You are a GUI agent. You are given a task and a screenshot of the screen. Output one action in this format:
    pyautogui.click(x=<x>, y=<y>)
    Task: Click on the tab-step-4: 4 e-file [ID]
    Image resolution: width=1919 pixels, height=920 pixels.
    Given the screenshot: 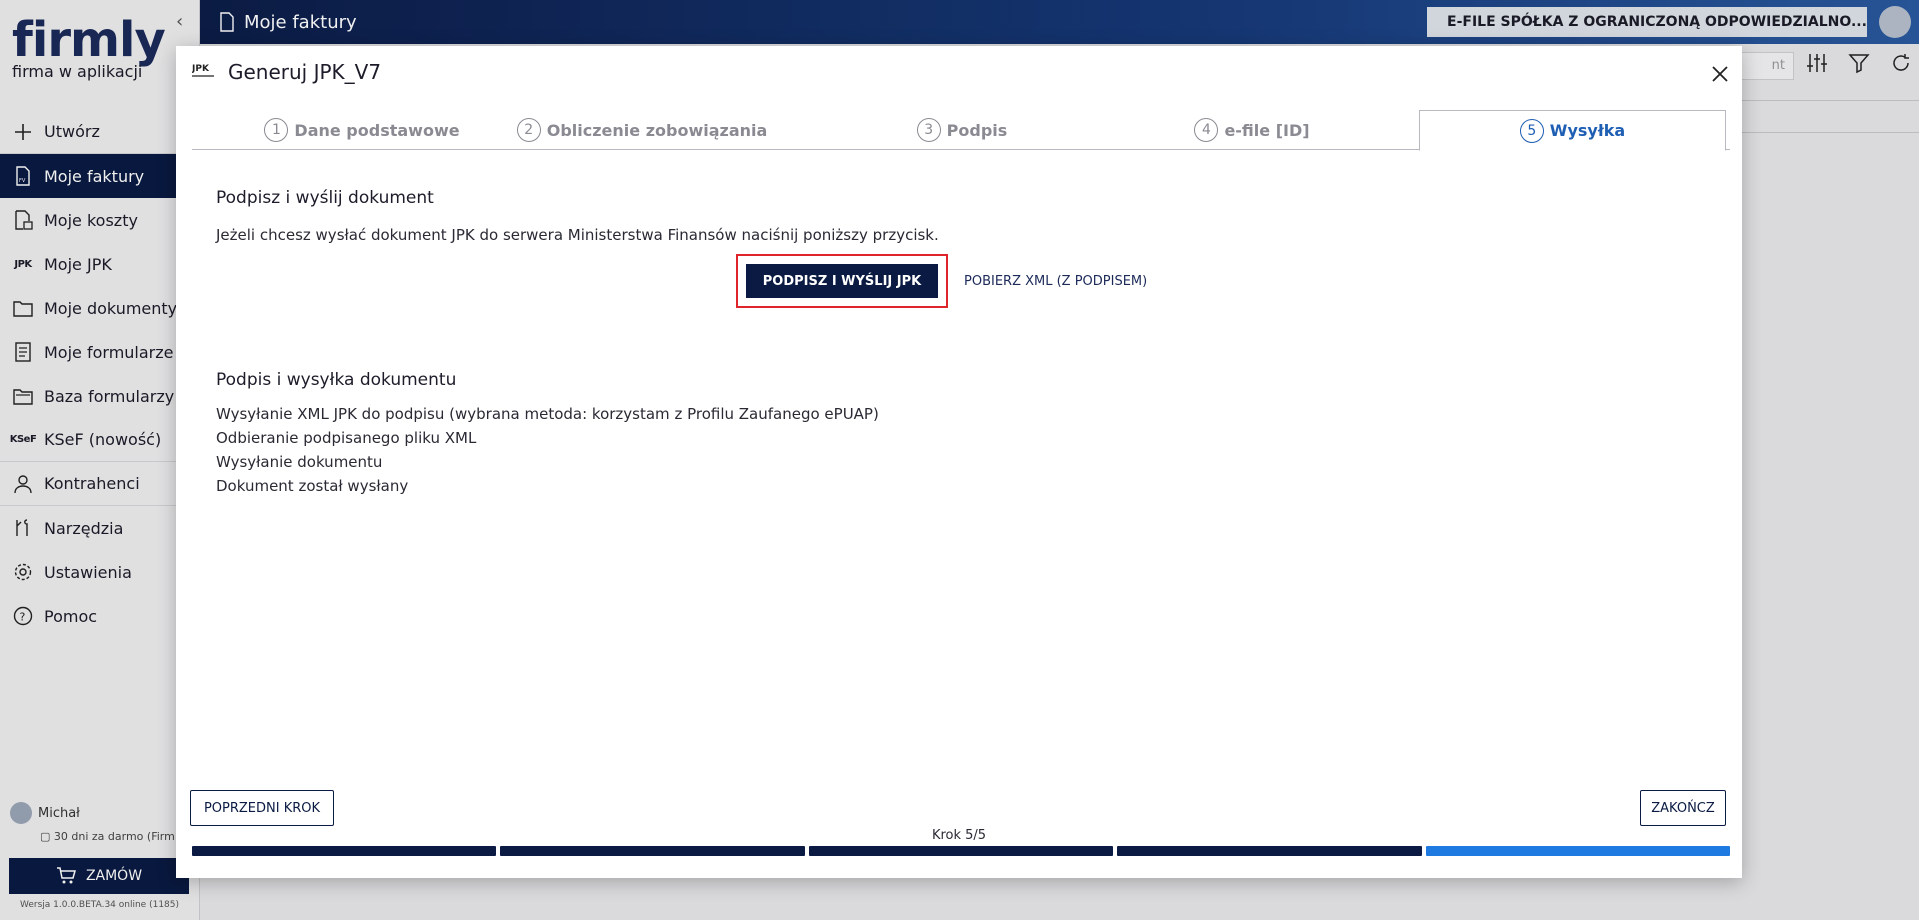 What is the action you would take?
    pyautogui.click(x=1252, y=130)
    